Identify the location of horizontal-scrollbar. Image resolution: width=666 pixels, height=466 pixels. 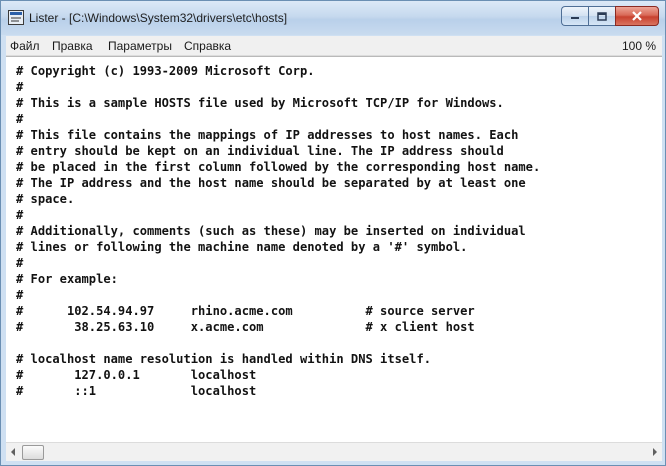
(334, 451).